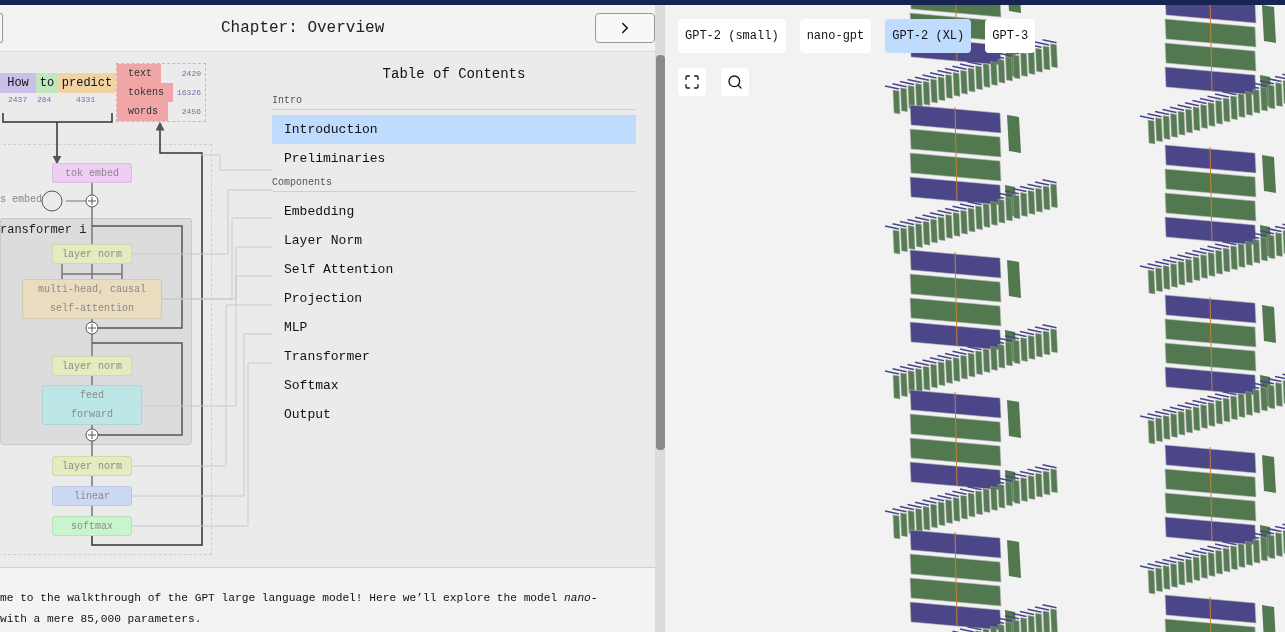 The image size is (1285, 632). Describe the element at coordinates (660, 252) in the screenshot. I see `scrollbar-thumb` at that location.